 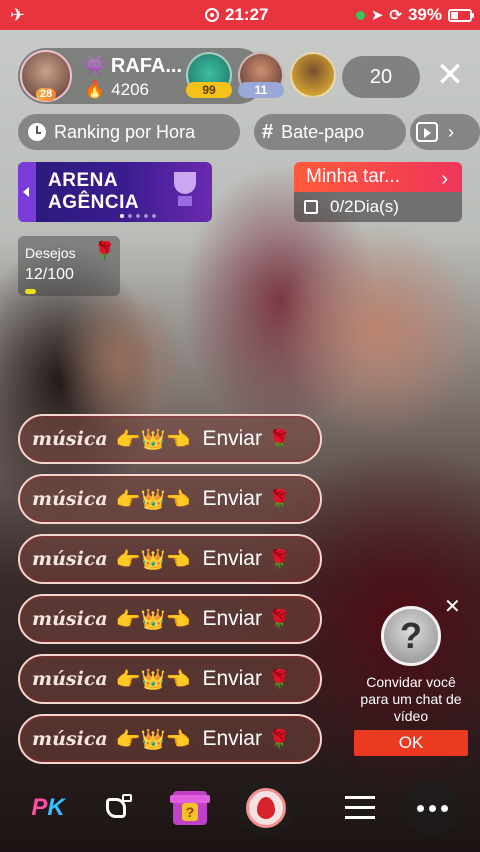 I want to click on explore-chip: ›, so click(x=445, y=132).